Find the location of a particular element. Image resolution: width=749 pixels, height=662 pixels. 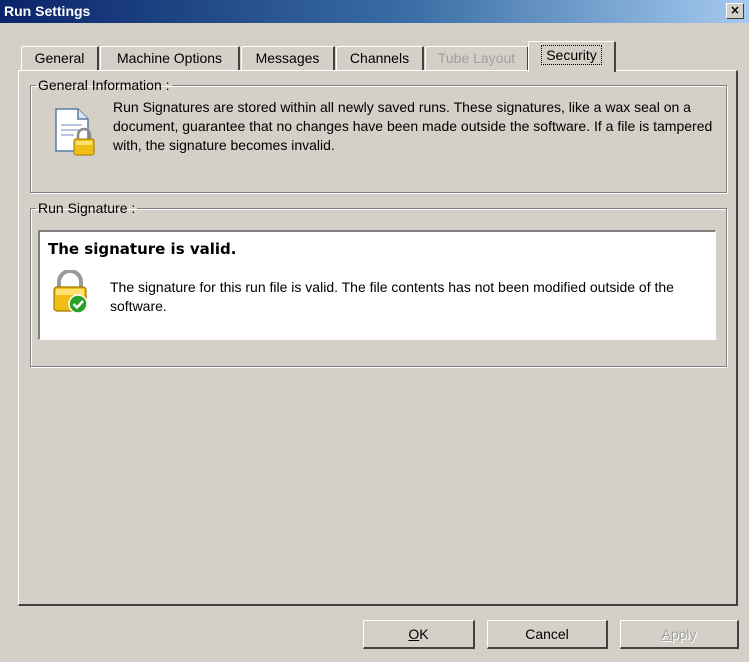

tab-label: General is located at coordinates (59, 58).